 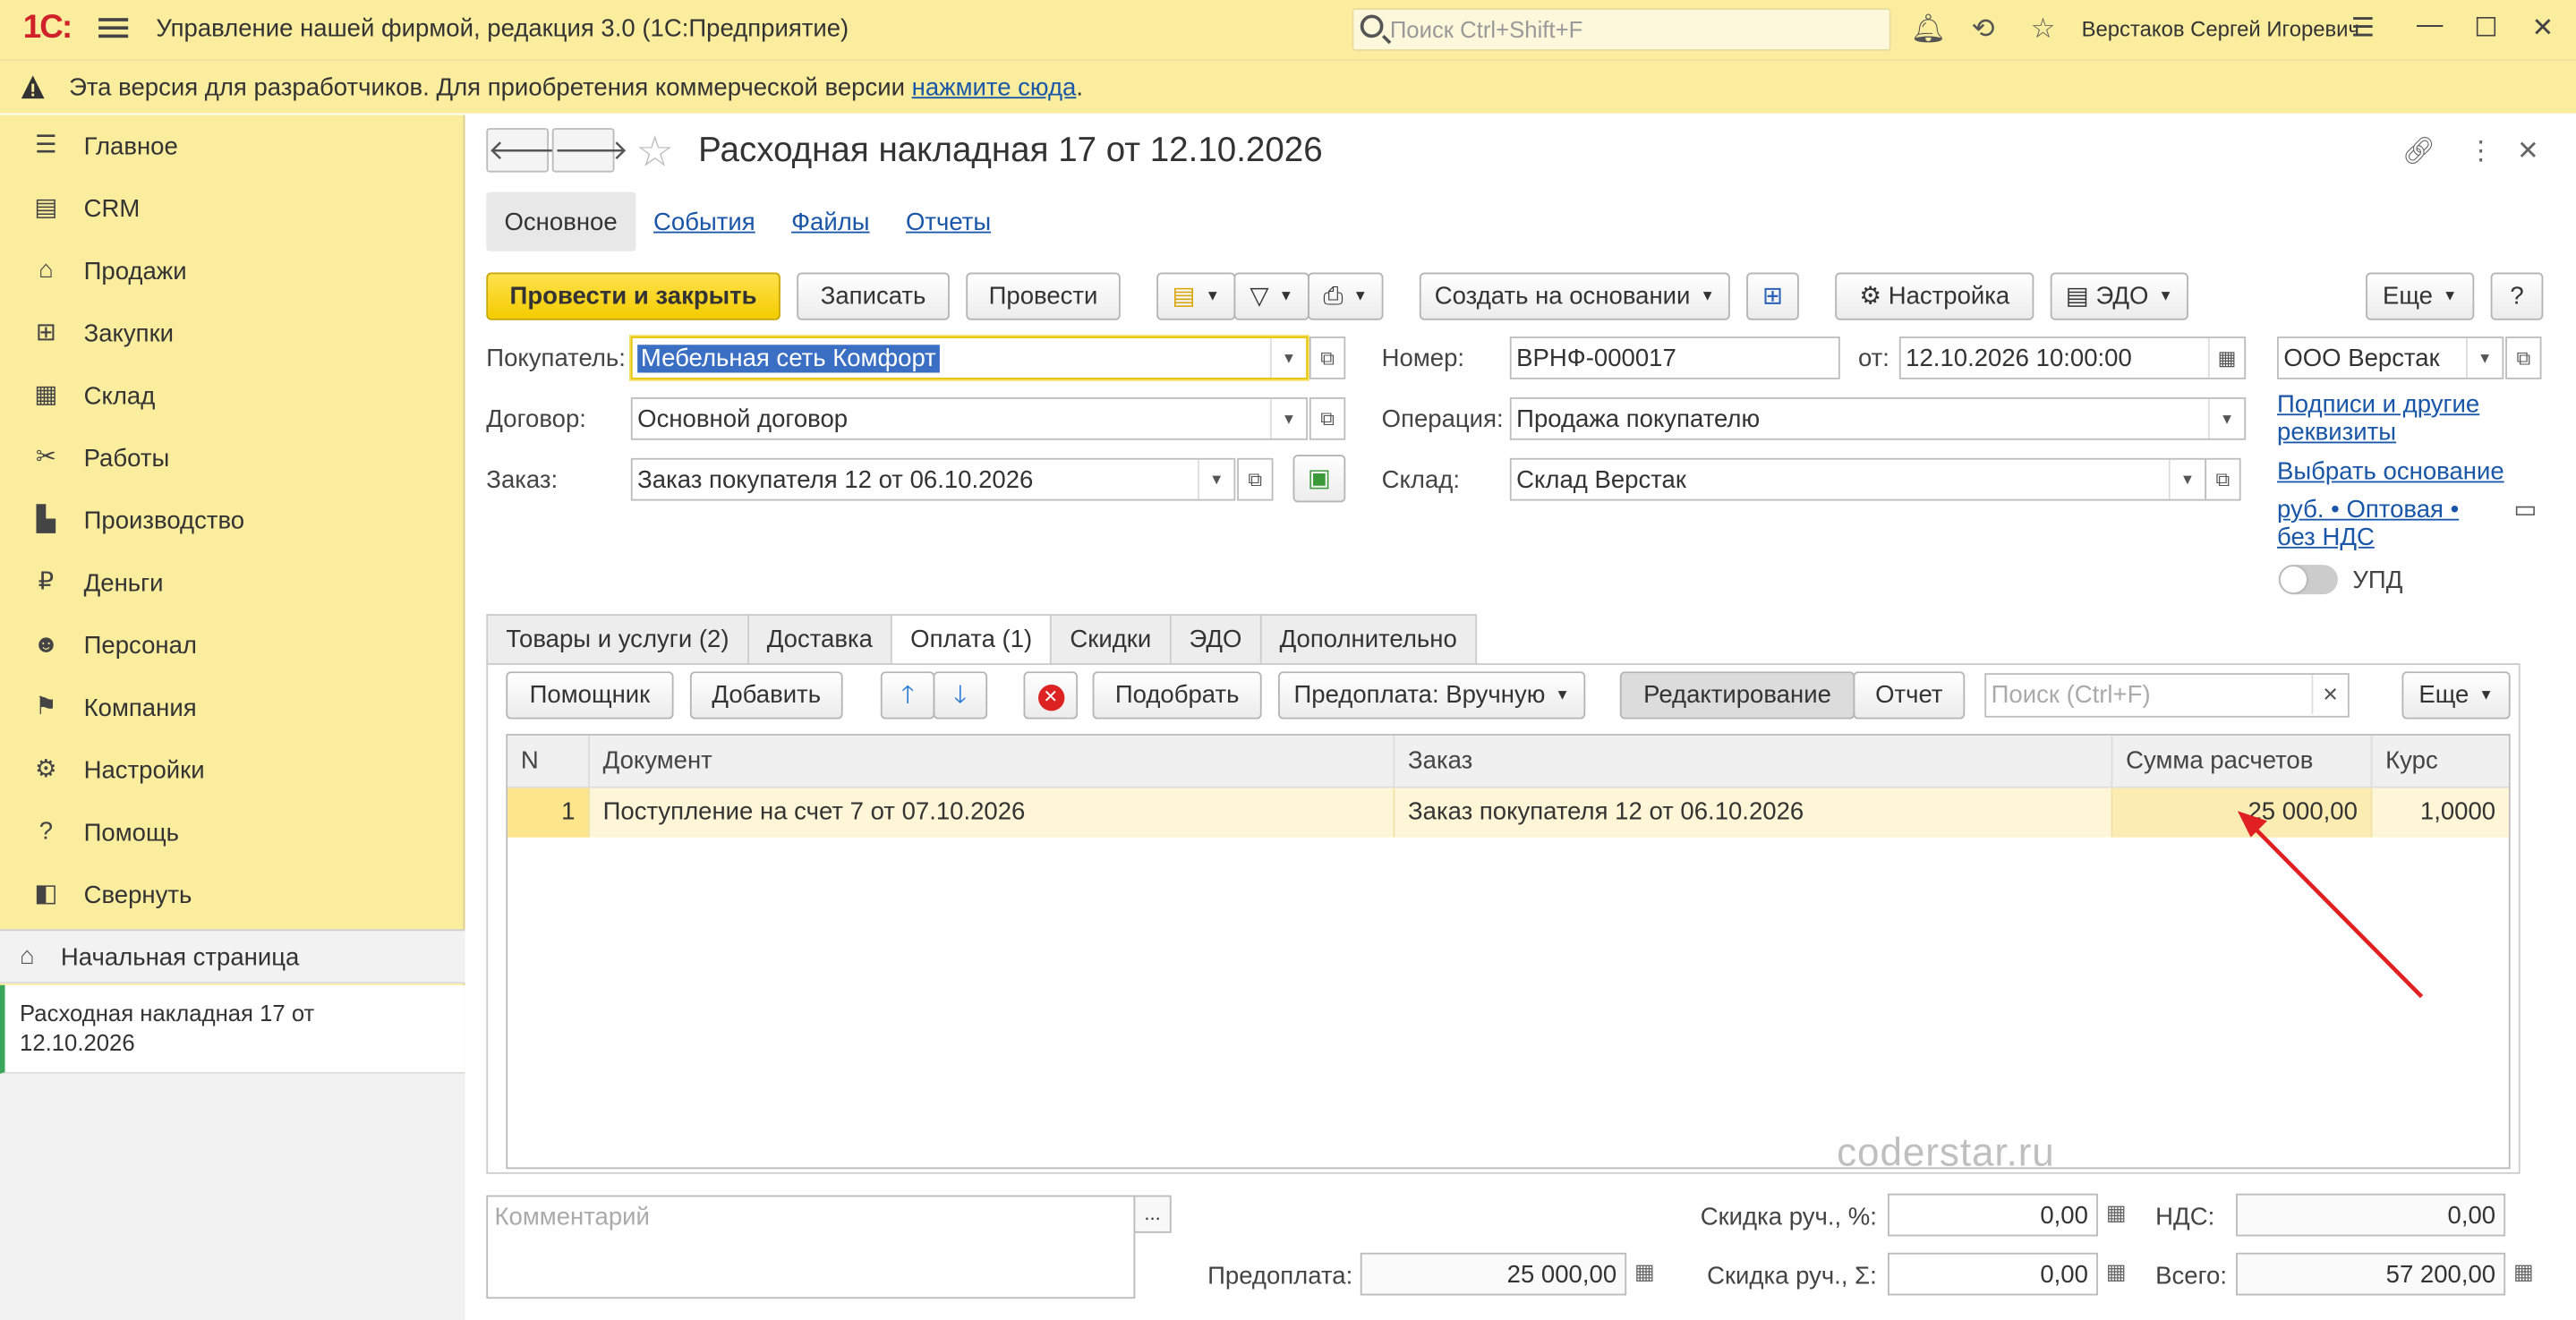 What do you see at coordinates (830, 221) in the screenshot?
I see `tab-files: Файлы` at bounding box center [830, 221].